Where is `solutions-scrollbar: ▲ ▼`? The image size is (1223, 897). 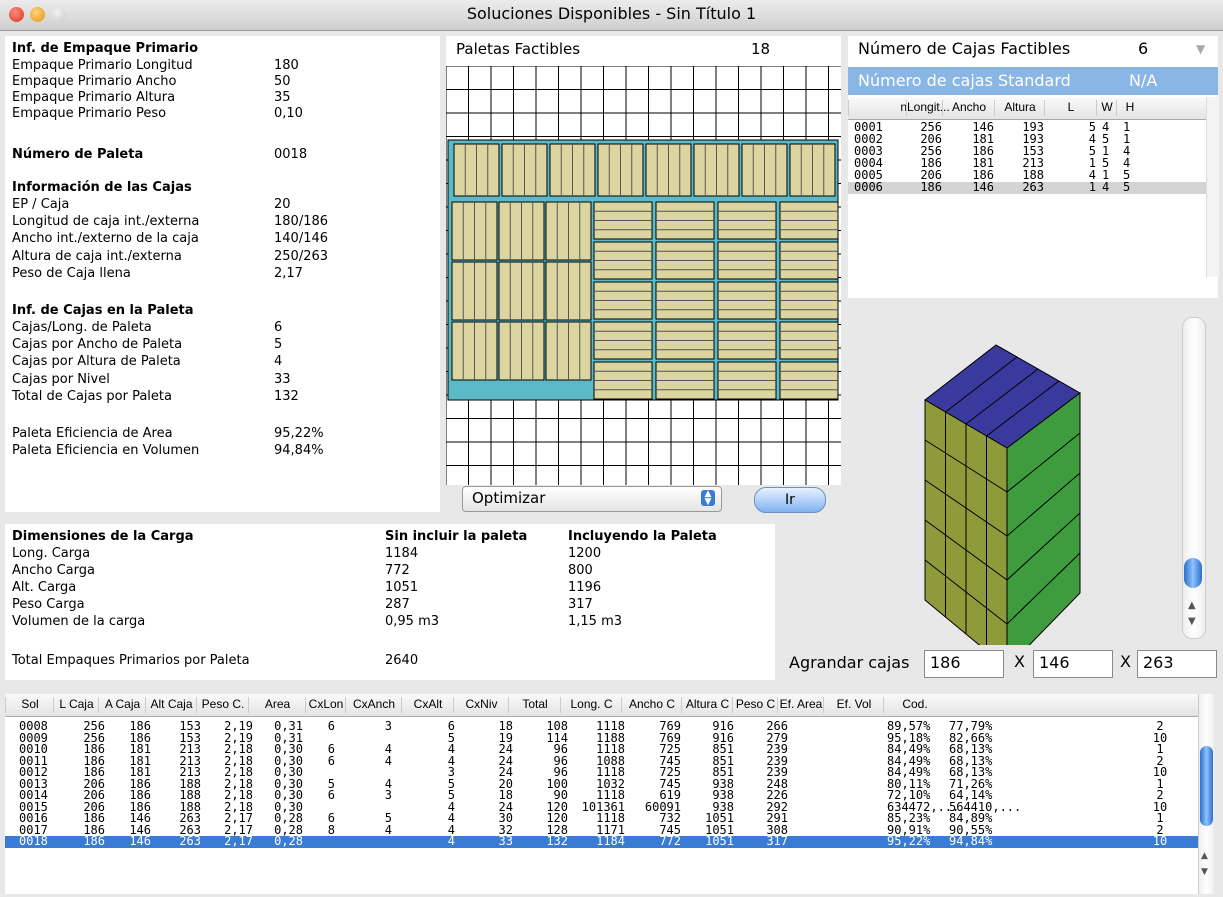 solutions-scrollbar: ▲ ▼ is located at coordinates (1206, 794).